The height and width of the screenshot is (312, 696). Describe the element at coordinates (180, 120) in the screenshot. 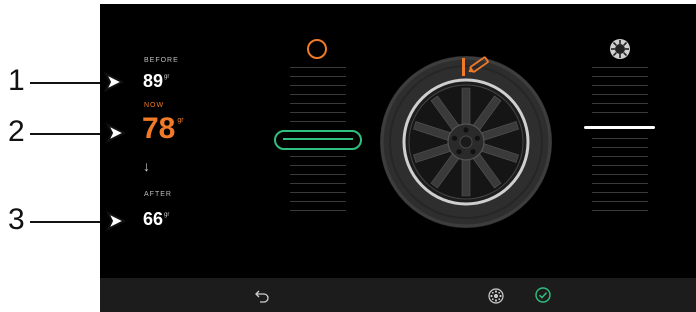

I see `now-unit: gr` at that location.